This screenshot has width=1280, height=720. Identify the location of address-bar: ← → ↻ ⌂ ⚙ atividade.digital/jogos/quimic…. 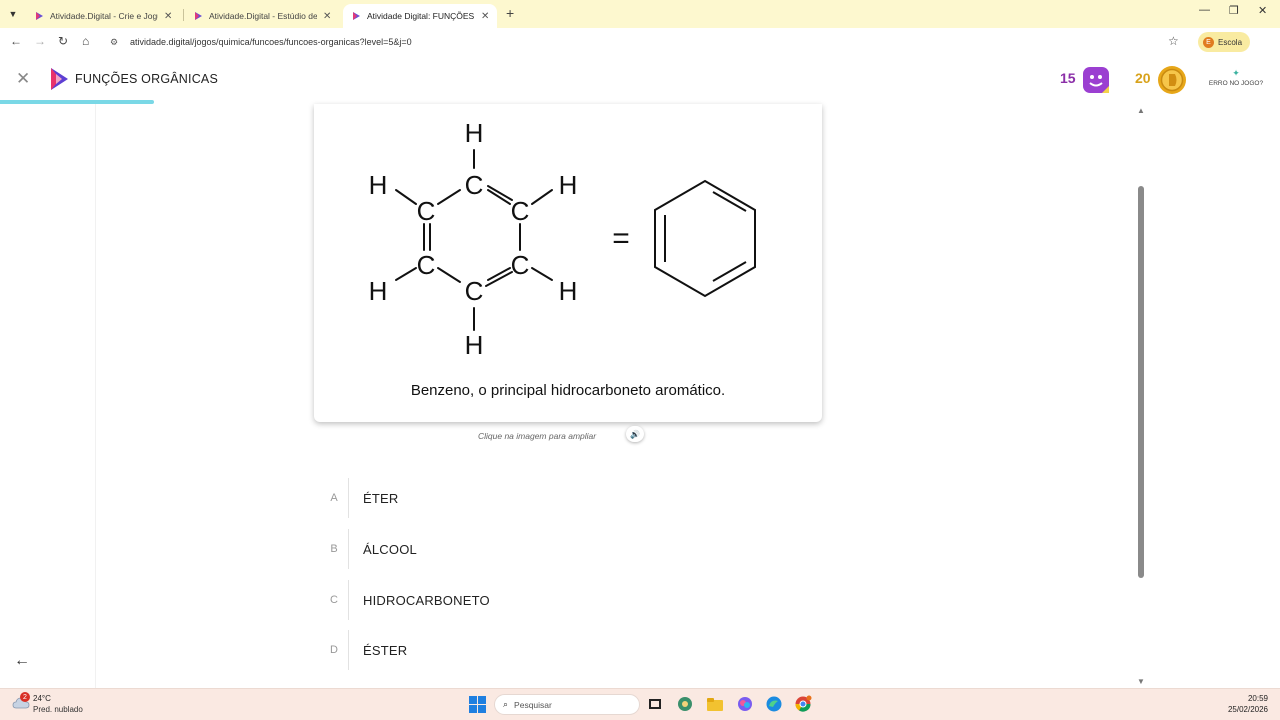
(640, 52).